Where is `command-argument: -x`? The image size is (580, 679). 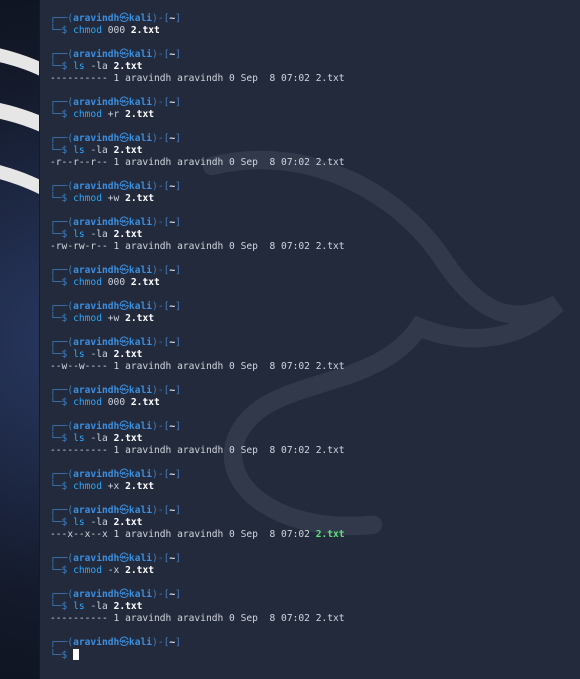 command-argument: -x is located at coordinates (113, 570).